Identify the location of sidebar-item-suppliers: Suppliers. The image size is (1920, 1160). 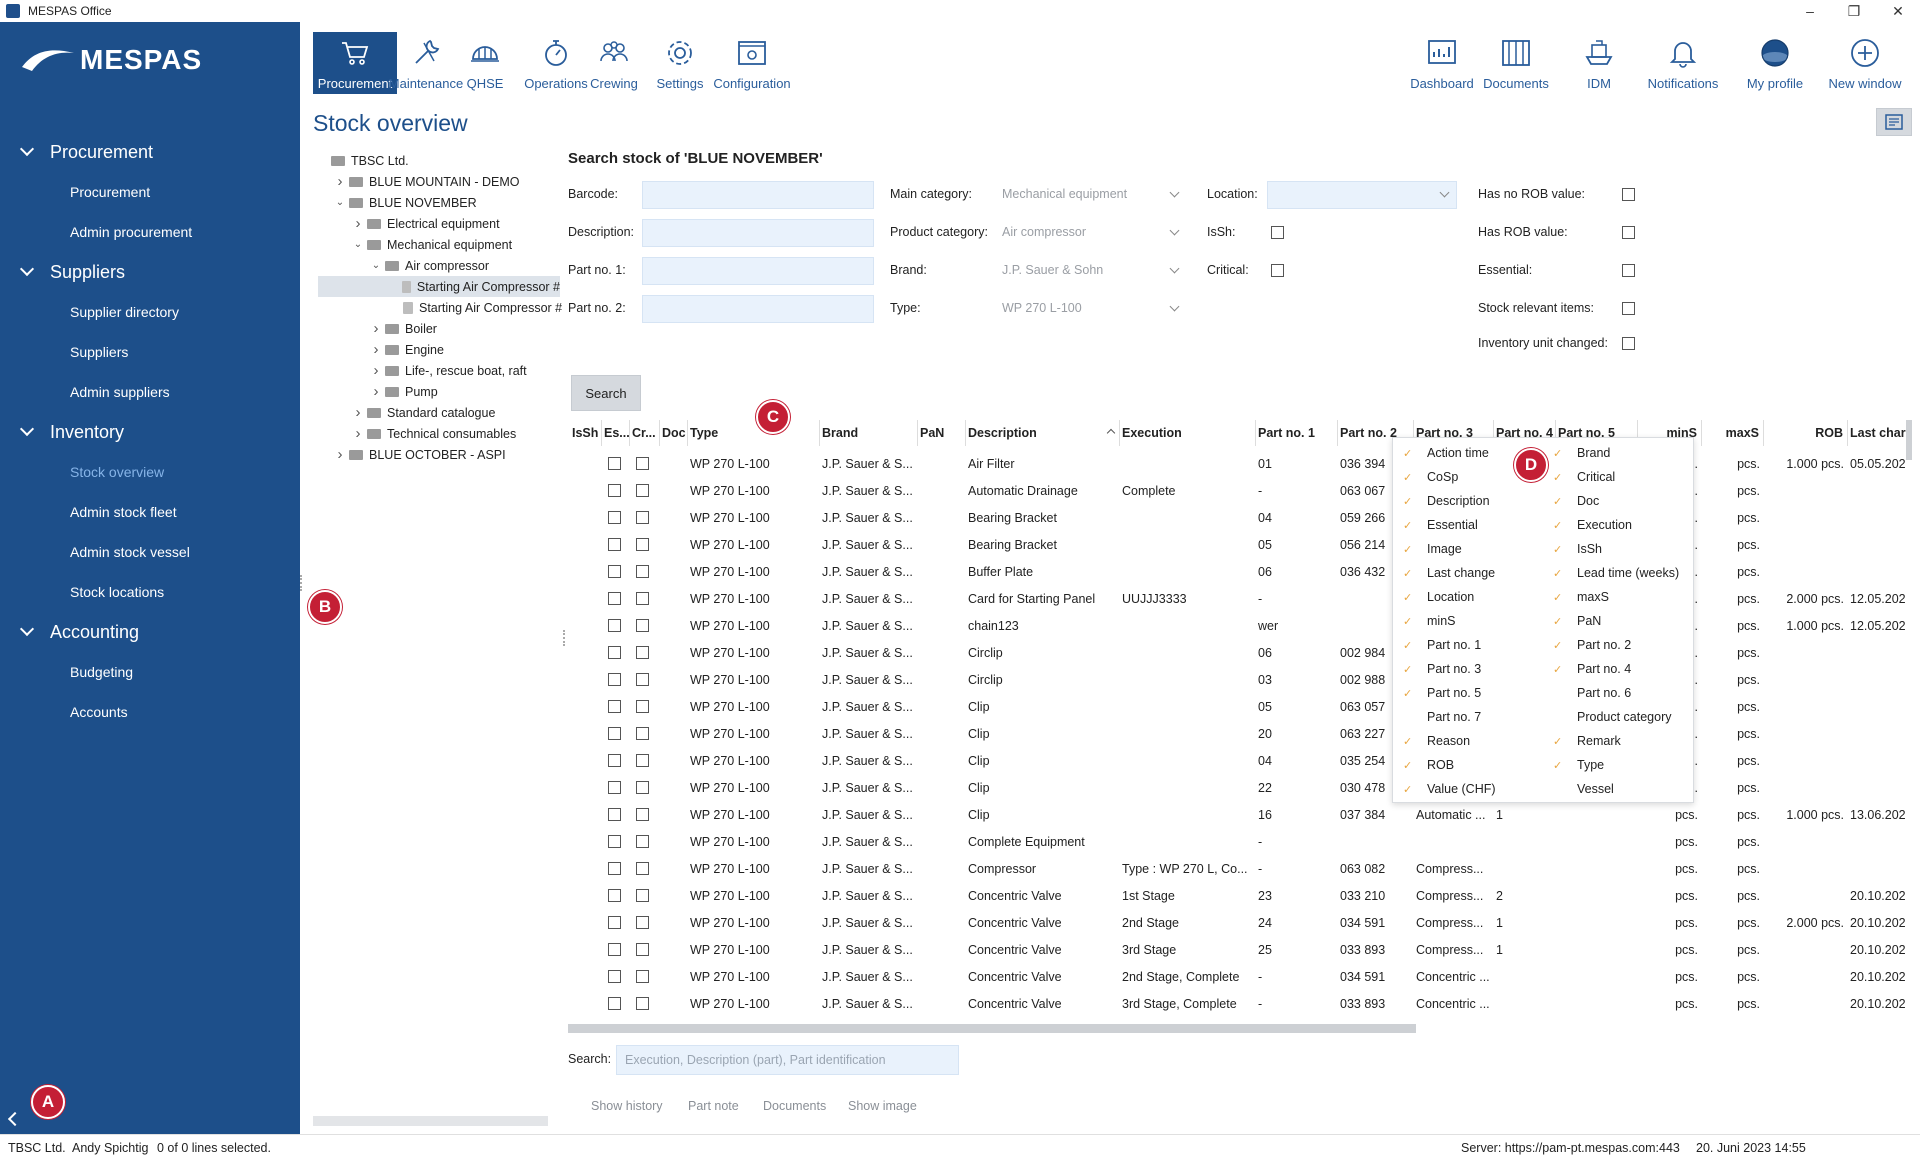
(150, 352).